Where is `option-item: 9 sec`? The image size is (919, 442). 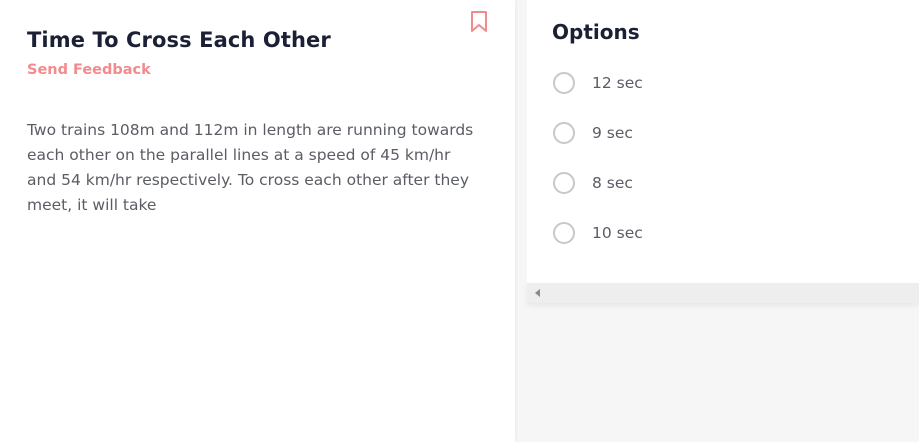
option-item: 9 sec is located at coordinates (653, 133).